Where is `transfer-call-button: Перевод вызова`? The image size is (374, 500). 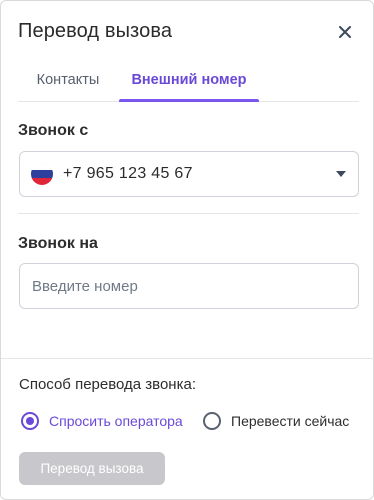 transfer-call-button: Перевод вызова is located at coordinates (92, 468).